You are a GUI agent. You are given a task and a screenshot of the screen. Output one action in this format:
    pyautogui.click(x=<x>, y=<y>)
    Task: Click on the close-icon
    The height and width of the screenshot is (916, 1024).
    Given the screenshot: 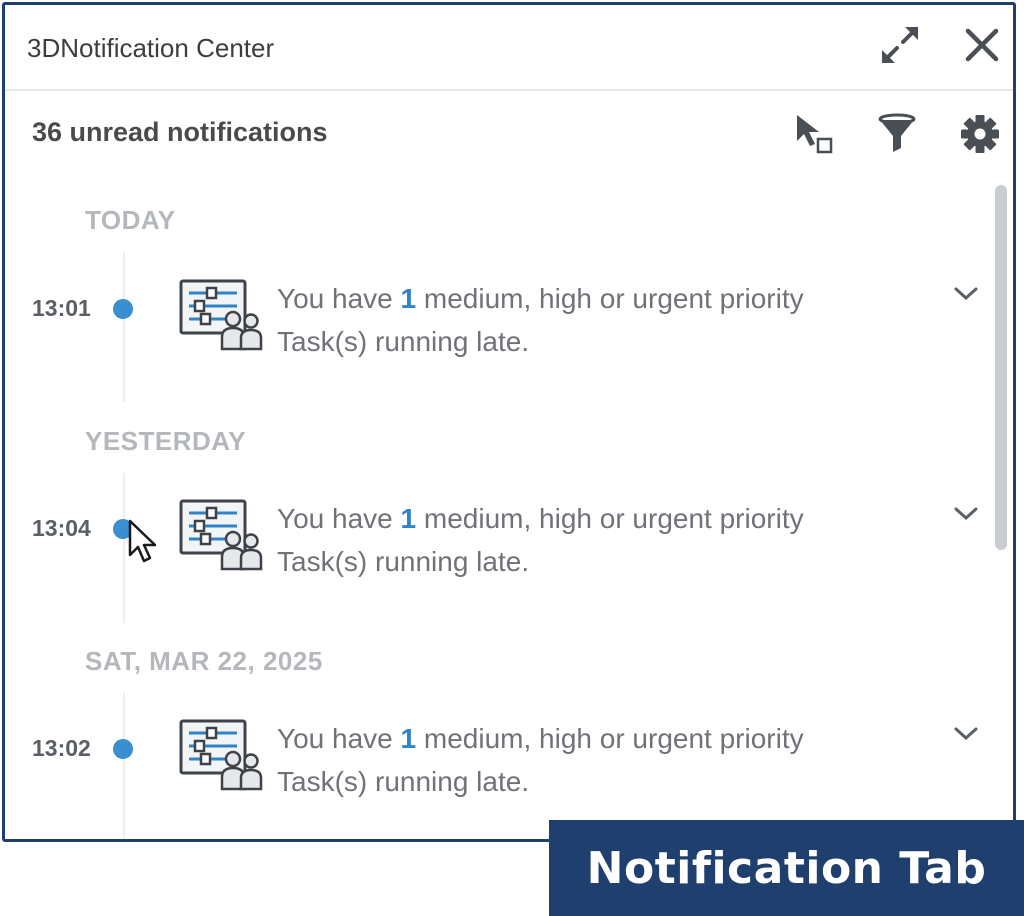 What is the action you would take?
    pyautogui.click(x=982, y=47)
    